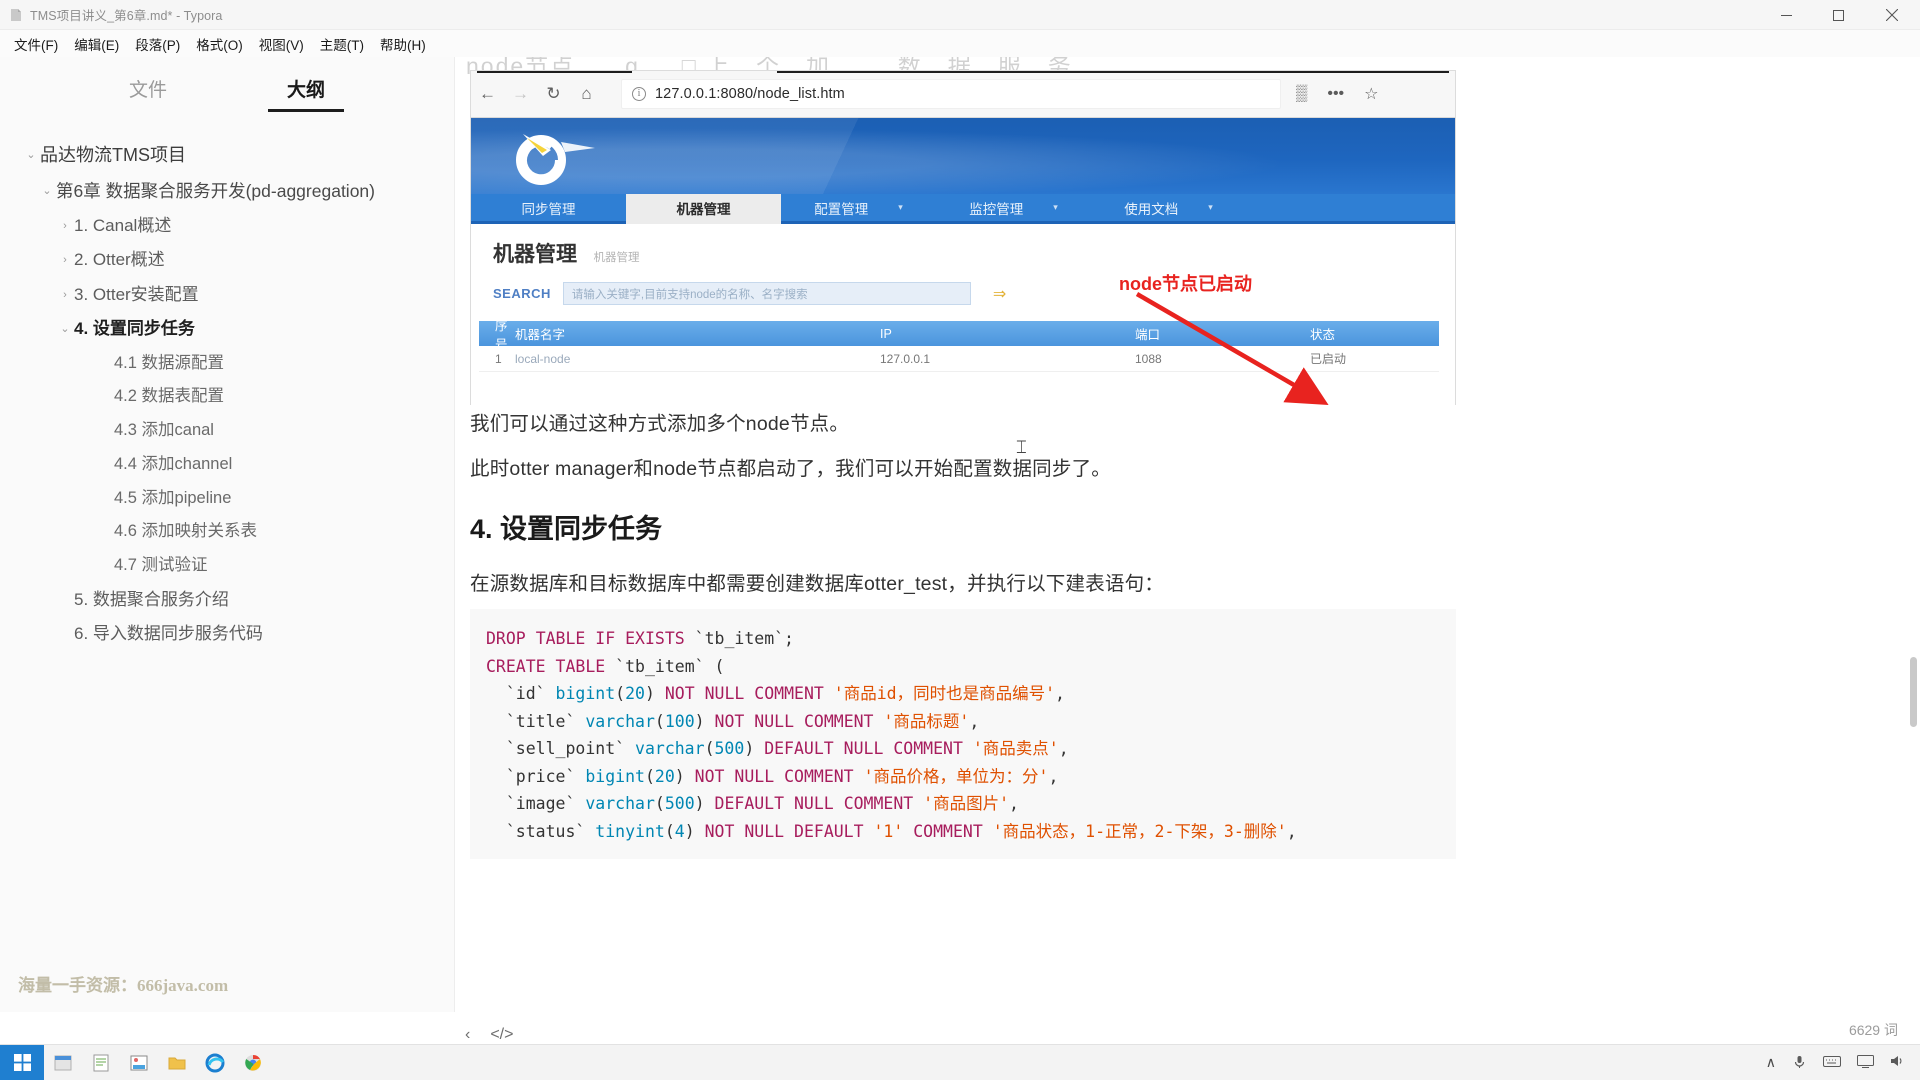 The image size is (1920, 1080). What do you see at coordinates (113, 155) in the screenshot?
I see `outline-item-label: 品达物流TMS项目` at bounding box center [113, 155].